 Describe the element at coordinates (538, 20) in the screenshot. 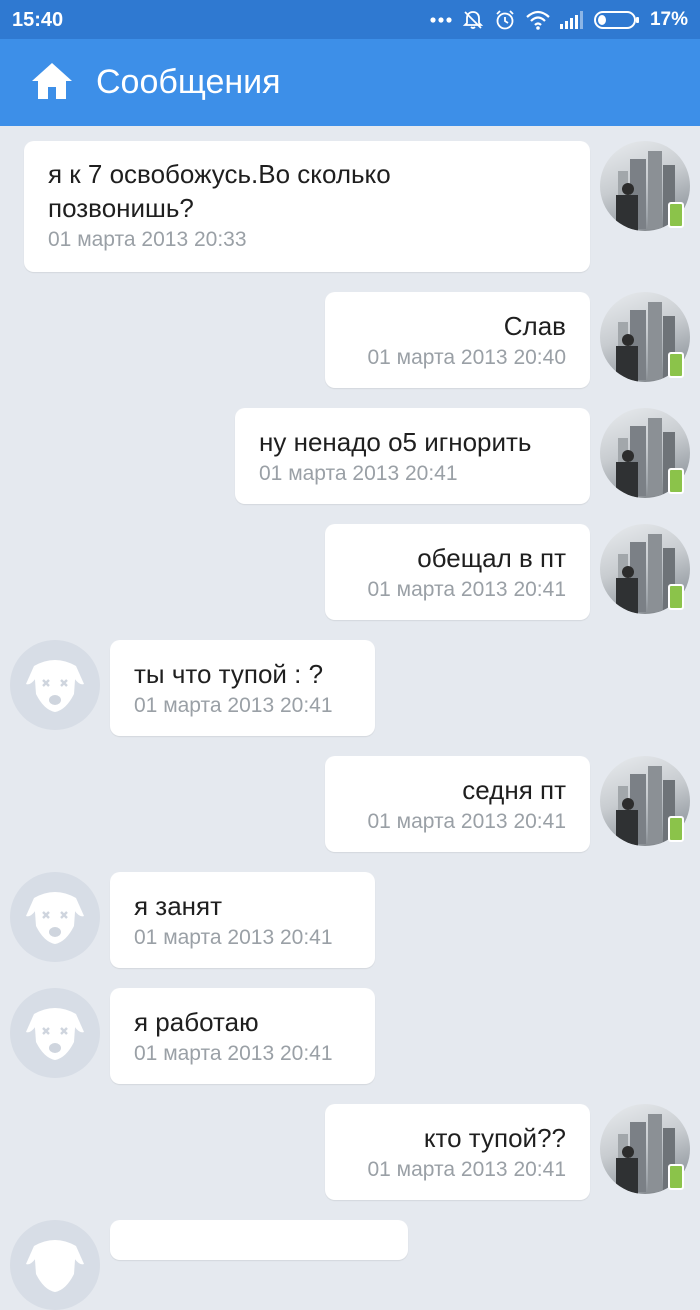

I see `wifi-icon` at that location.